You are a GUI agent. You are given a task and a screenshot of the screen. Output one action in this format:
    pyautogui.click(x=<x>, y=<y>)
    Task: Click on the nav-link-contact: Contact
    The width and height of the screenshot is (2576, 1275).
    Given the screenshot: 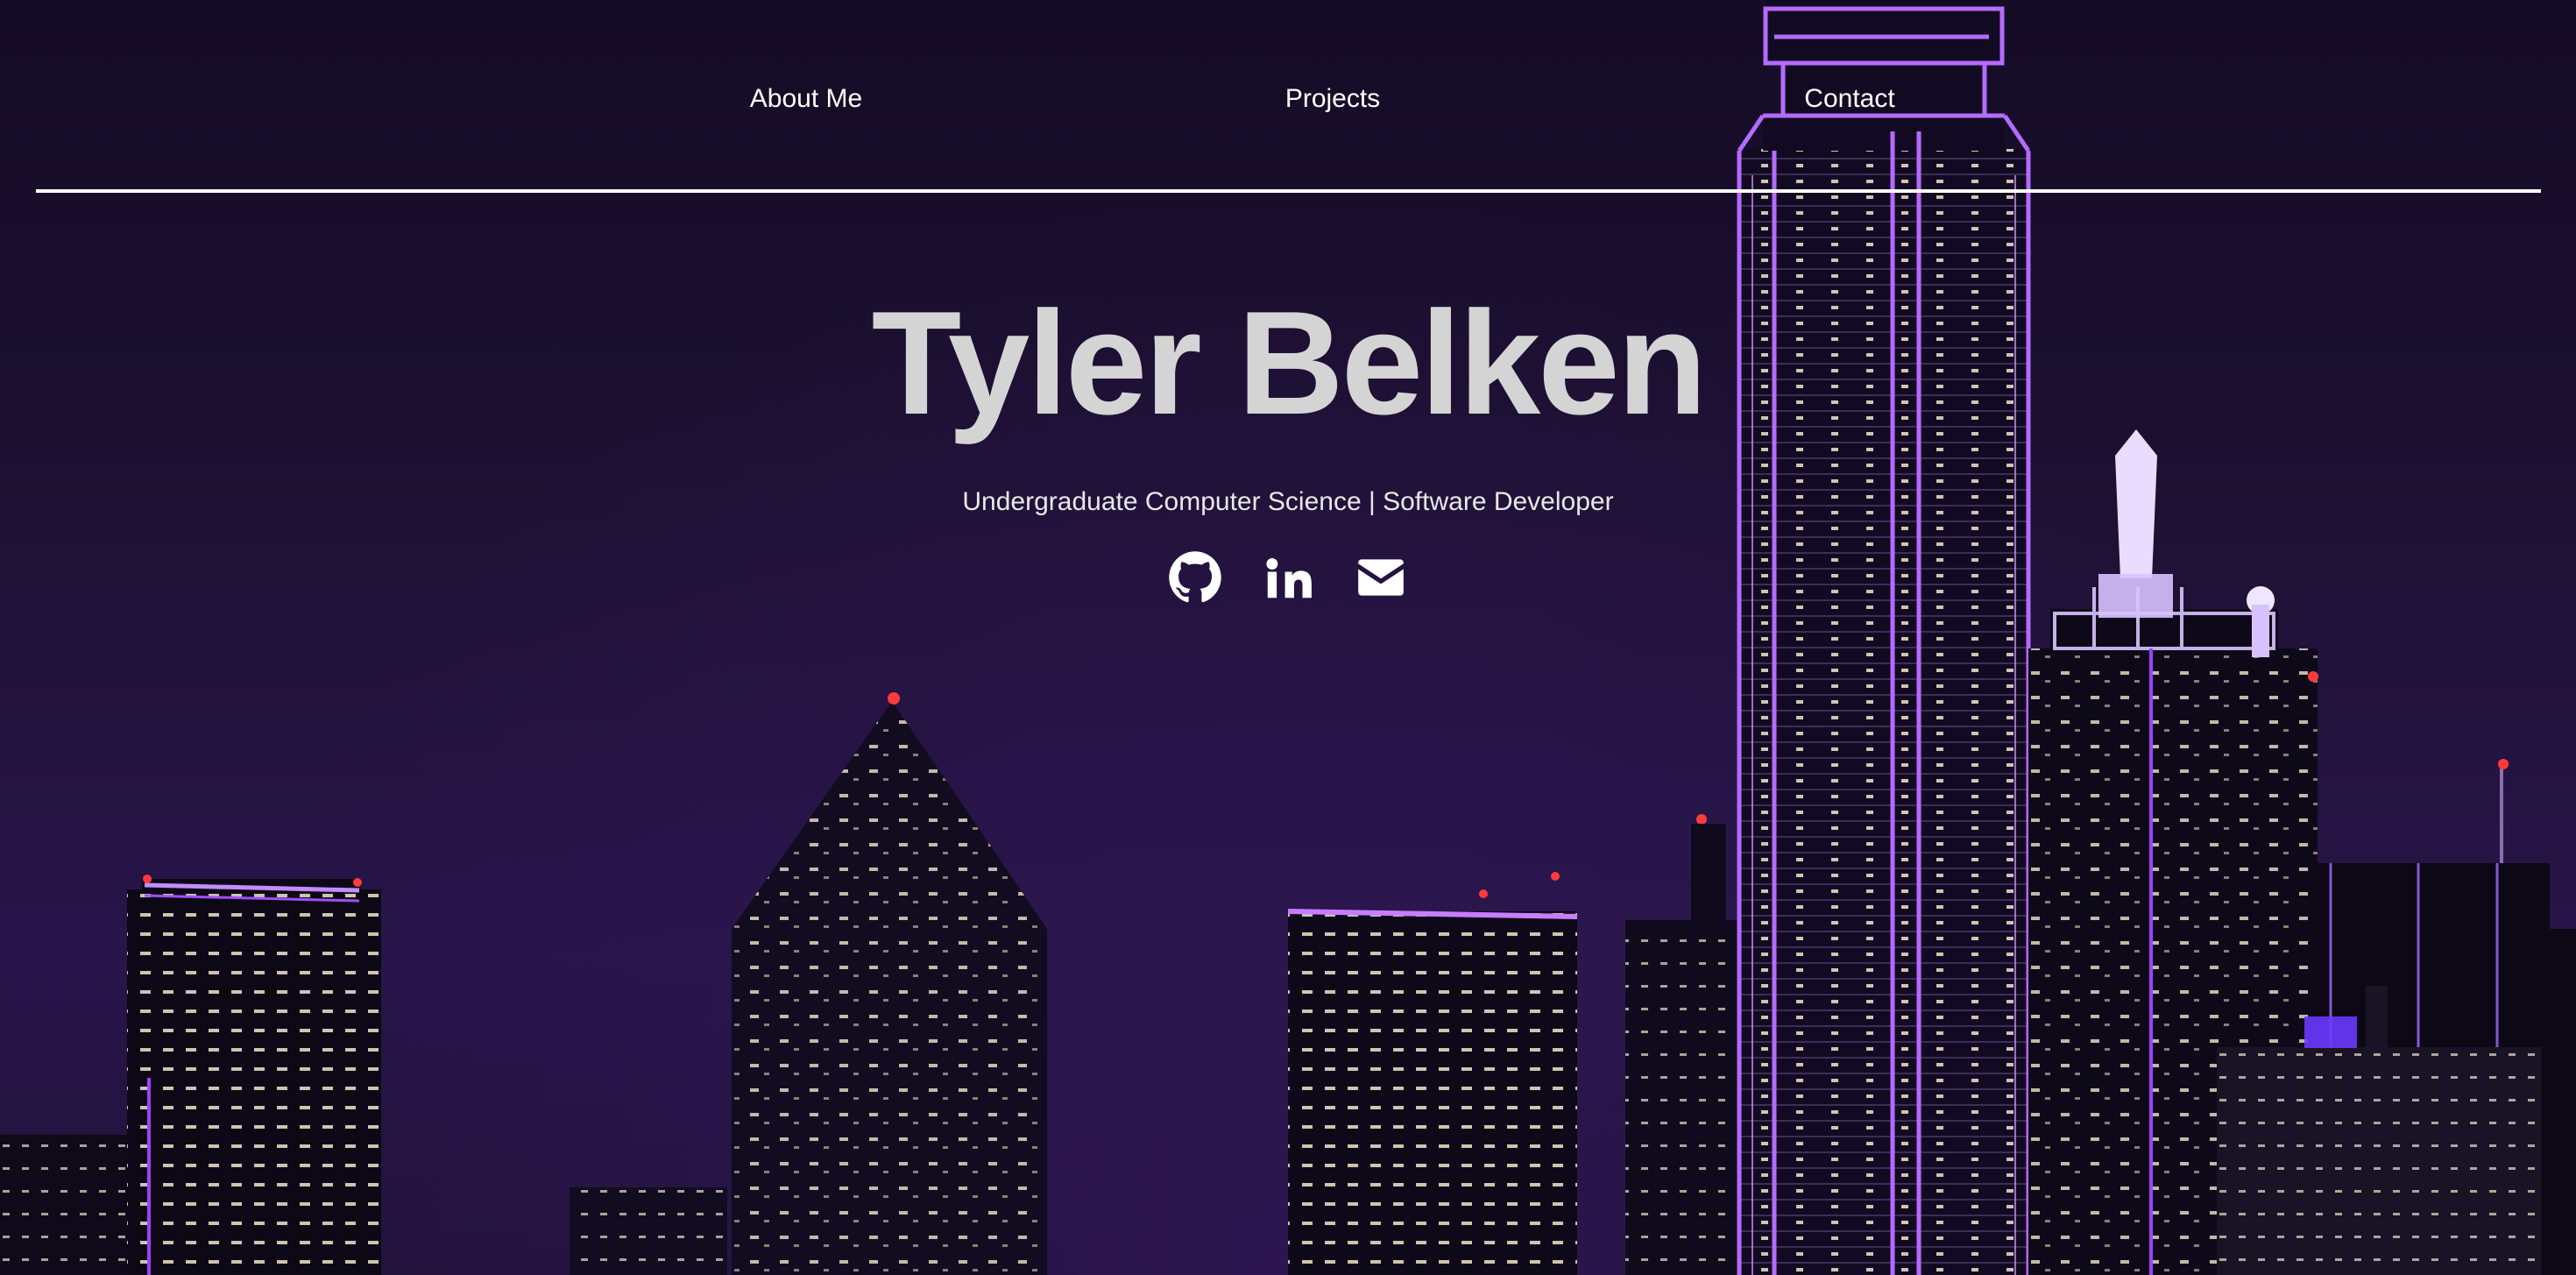 What is the action you would take?
    pyautogui.click(x=1849, y=99)
    